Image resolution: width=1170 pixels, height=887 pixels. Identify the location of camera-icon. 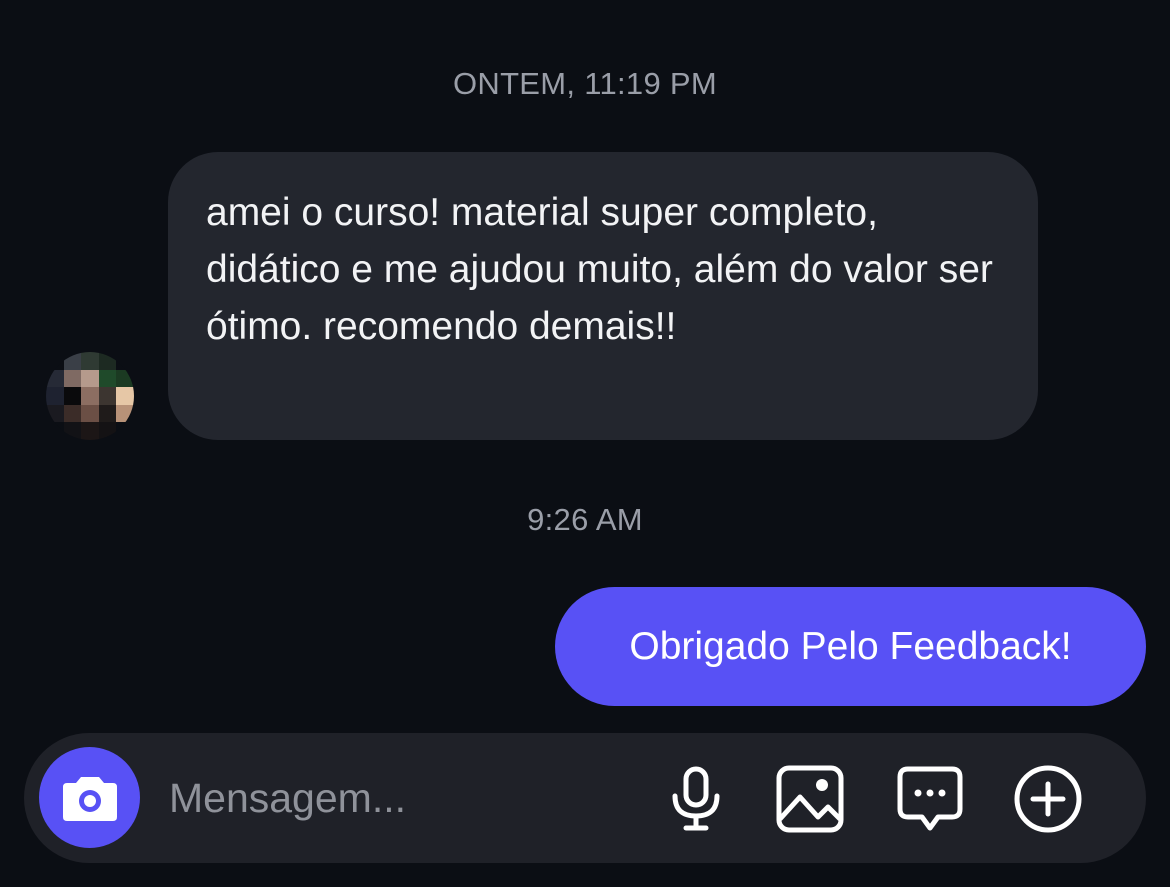
(89, 798).